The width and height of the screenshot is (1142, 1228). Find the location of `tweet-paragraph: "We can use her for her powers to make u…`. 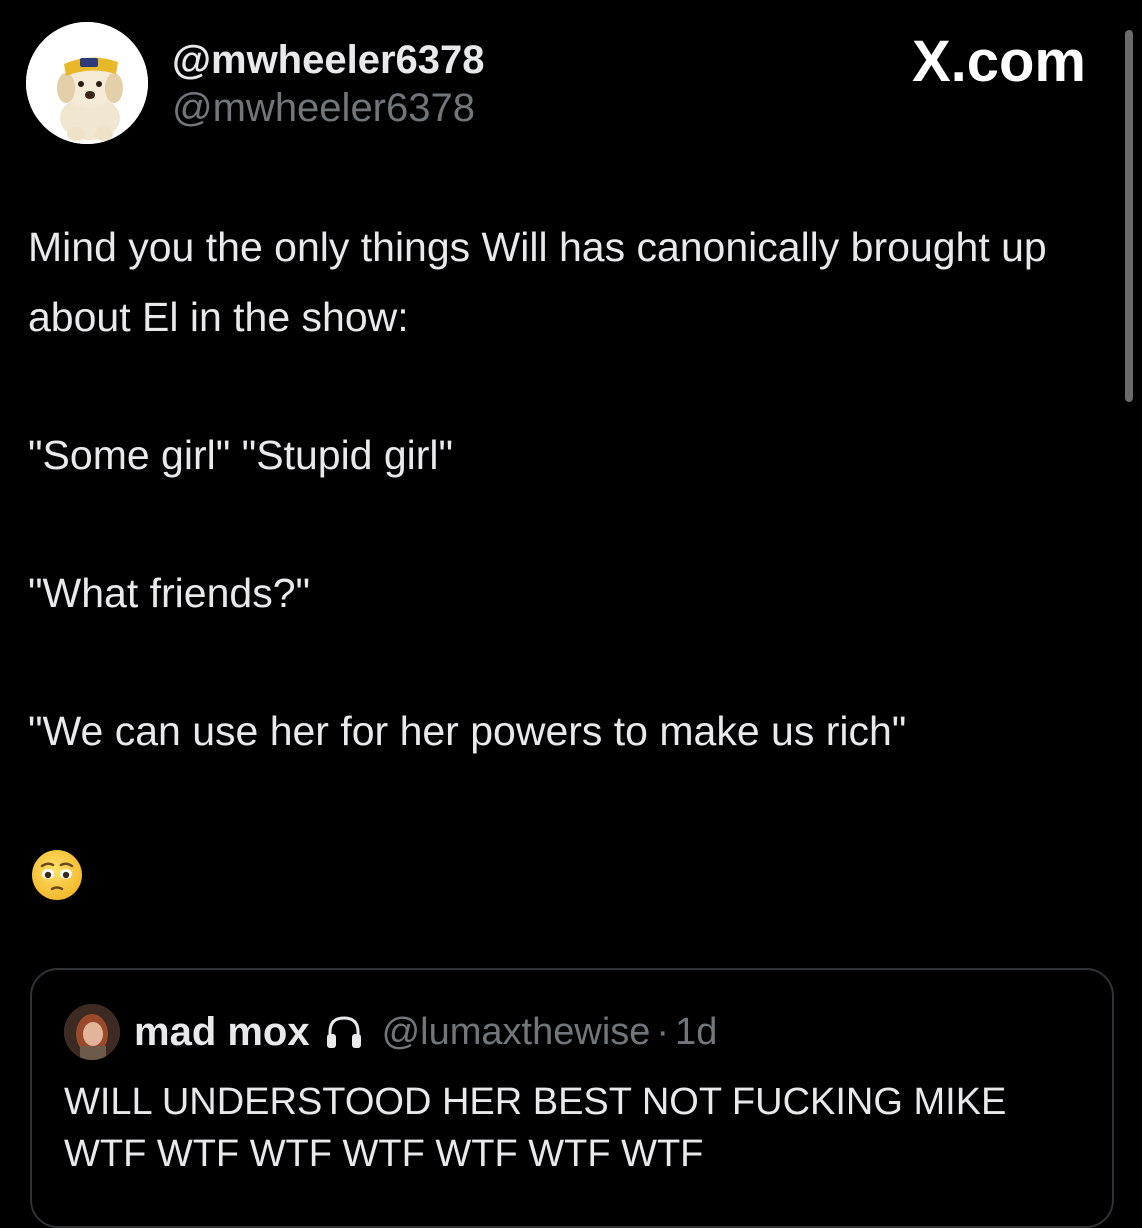

tweet-paragraph: "We can use her for her powers to make u… is located at coordinates (467, 731).